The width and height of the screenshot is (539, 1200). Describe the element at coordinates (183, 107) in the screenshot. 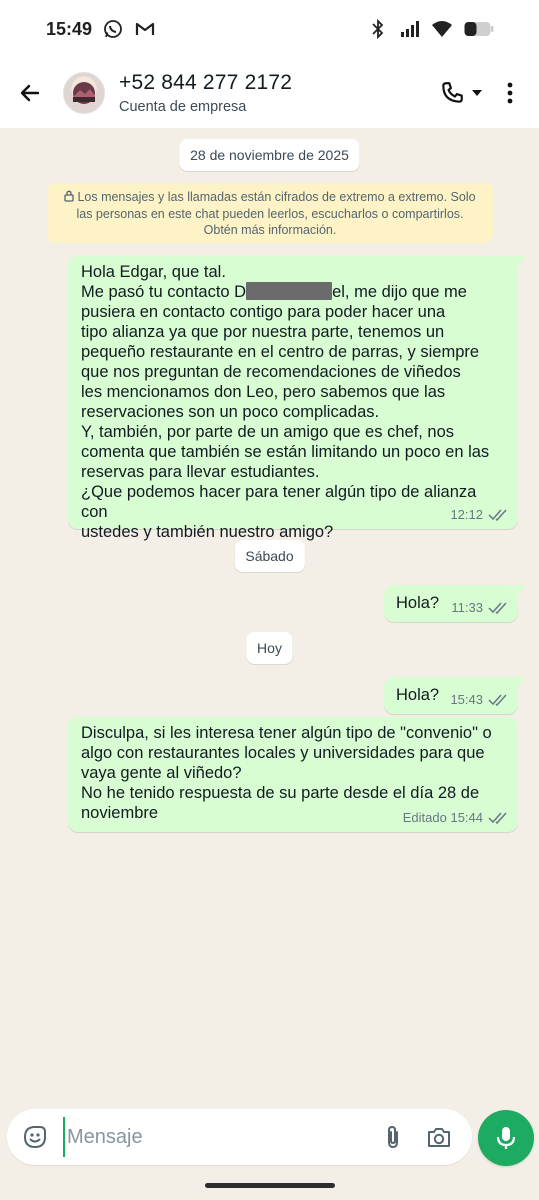

I see `contact-subtitle: Cuenta de empresa` at that location.